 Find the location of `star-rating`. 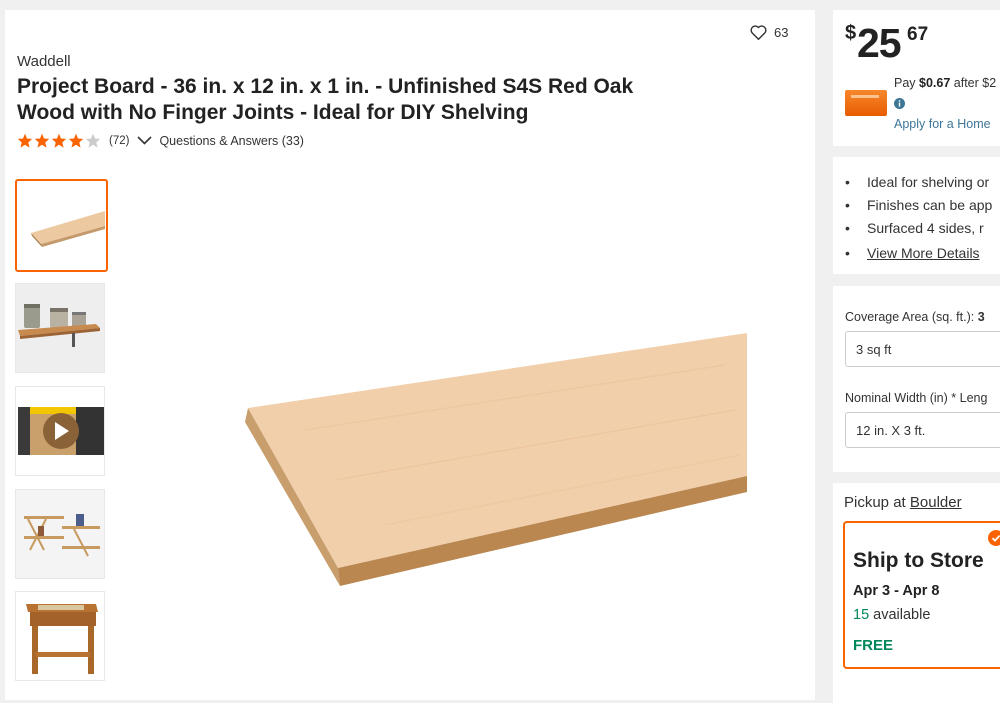

star-rating is located at coordinates (59, 140).